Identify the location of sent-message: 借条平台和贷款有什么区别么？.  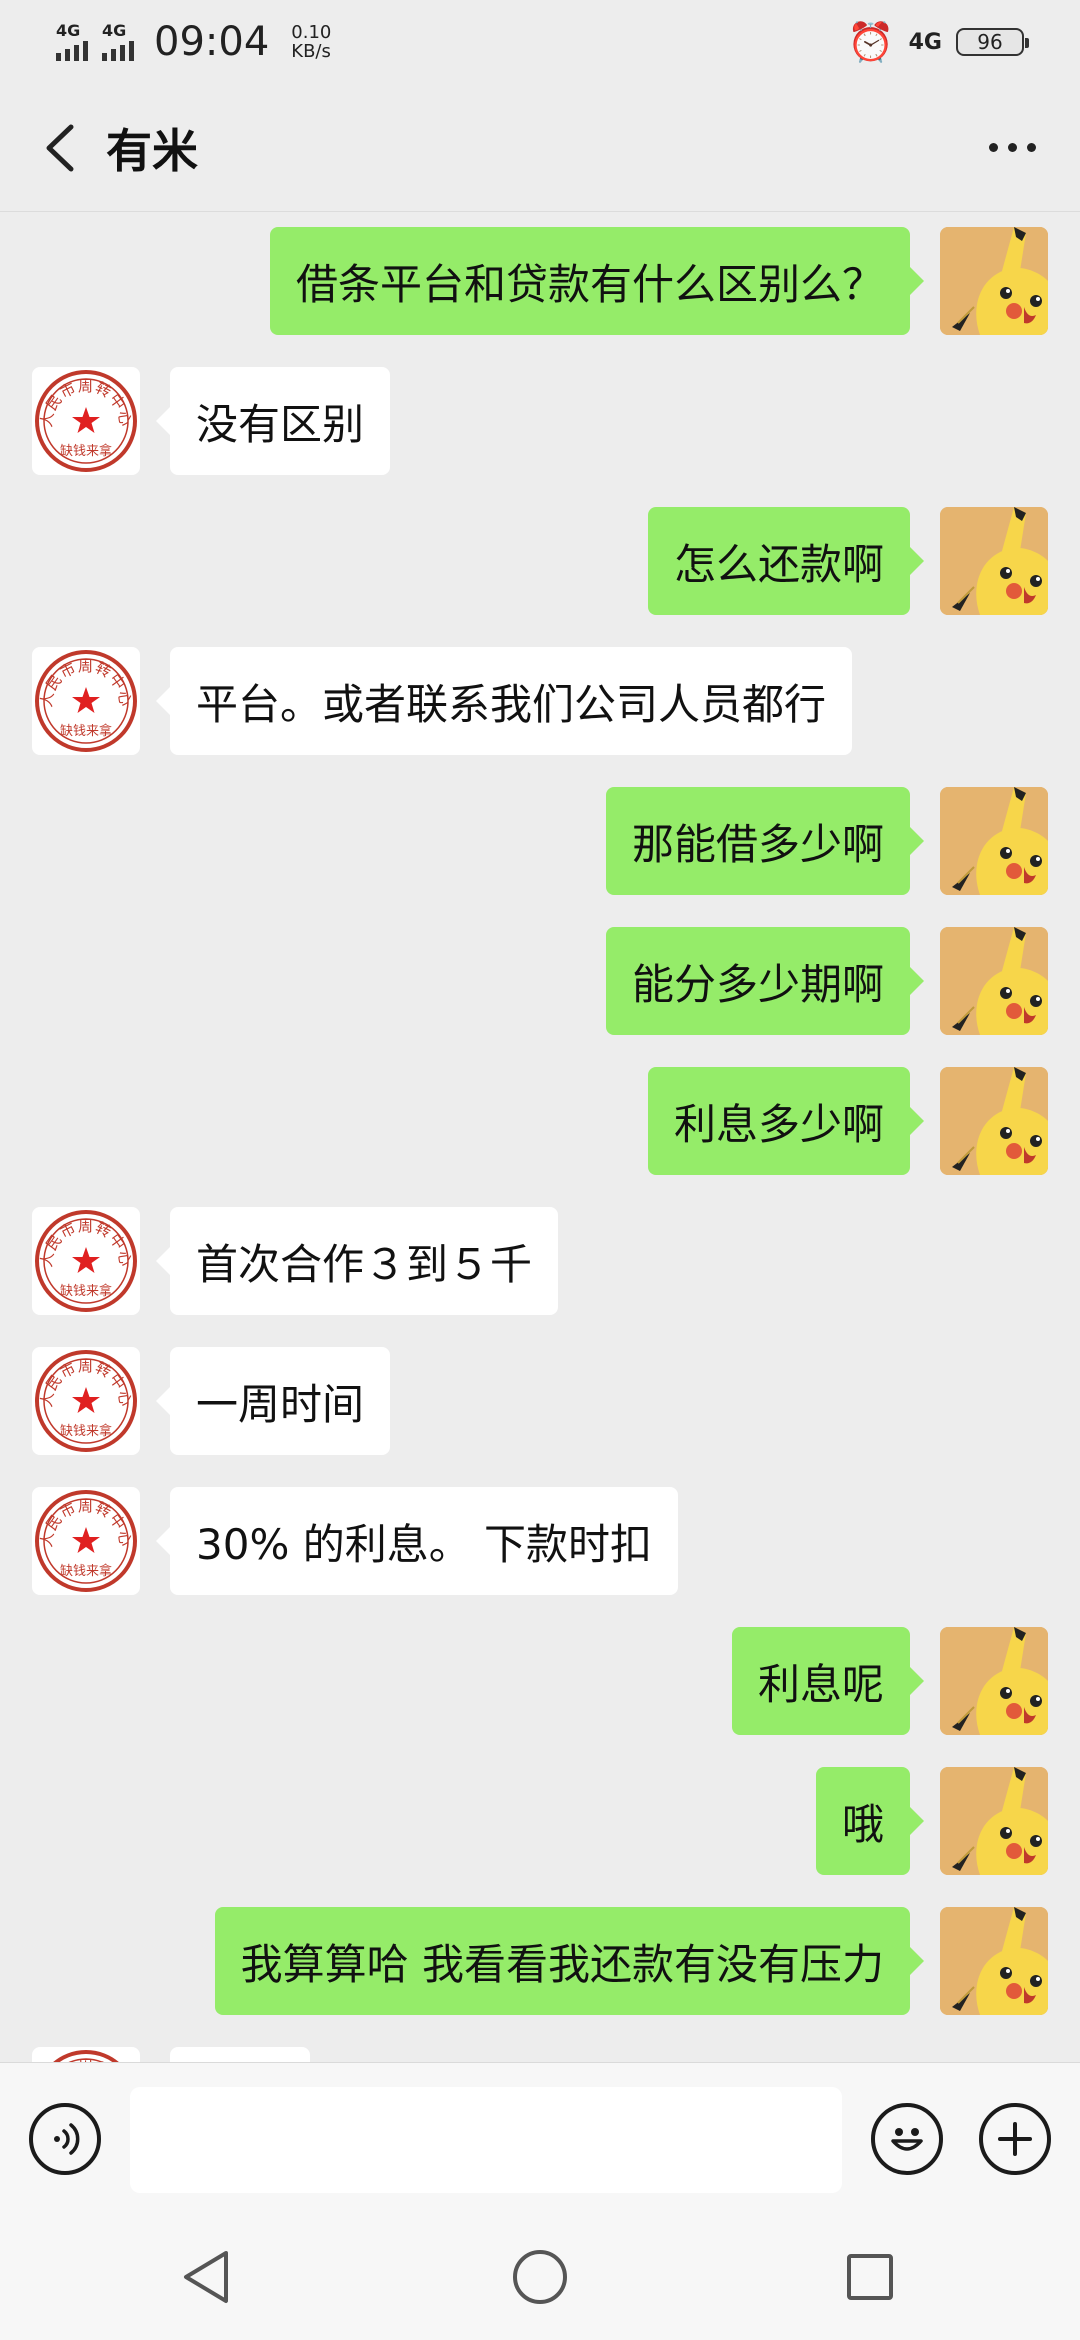
(540, 281).